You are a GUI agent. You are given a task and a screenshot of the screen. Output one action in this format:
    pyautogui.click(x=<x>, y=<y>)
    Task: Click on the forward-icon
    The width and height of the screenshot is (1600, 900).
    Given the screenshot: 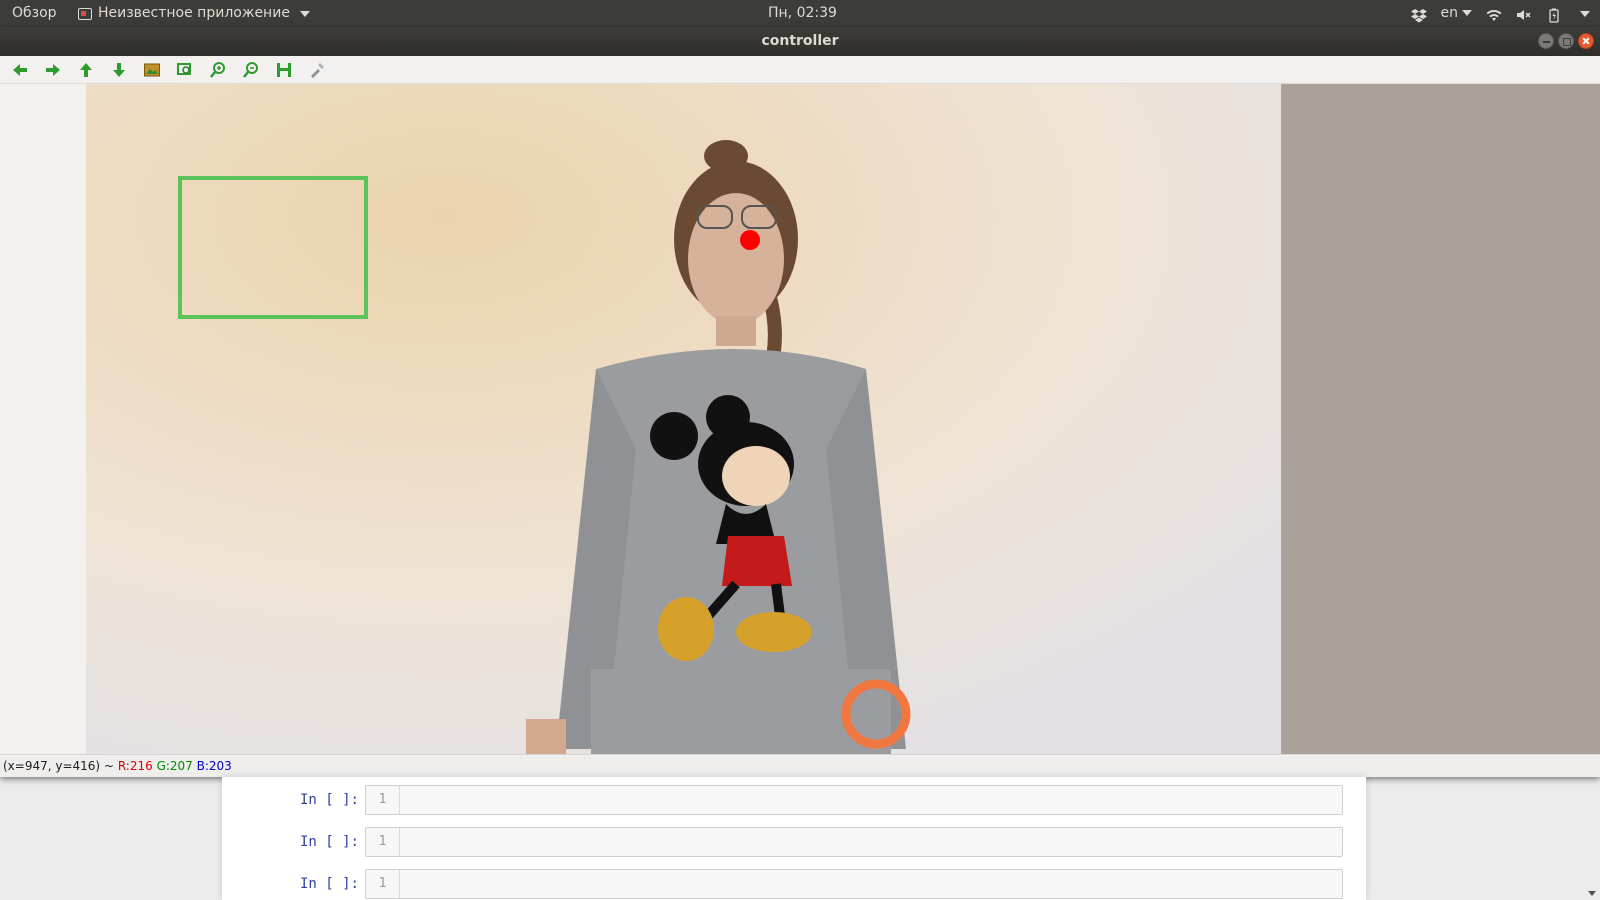 What is the action you would take?
    pyautogui.click(x=53, y=70)
    